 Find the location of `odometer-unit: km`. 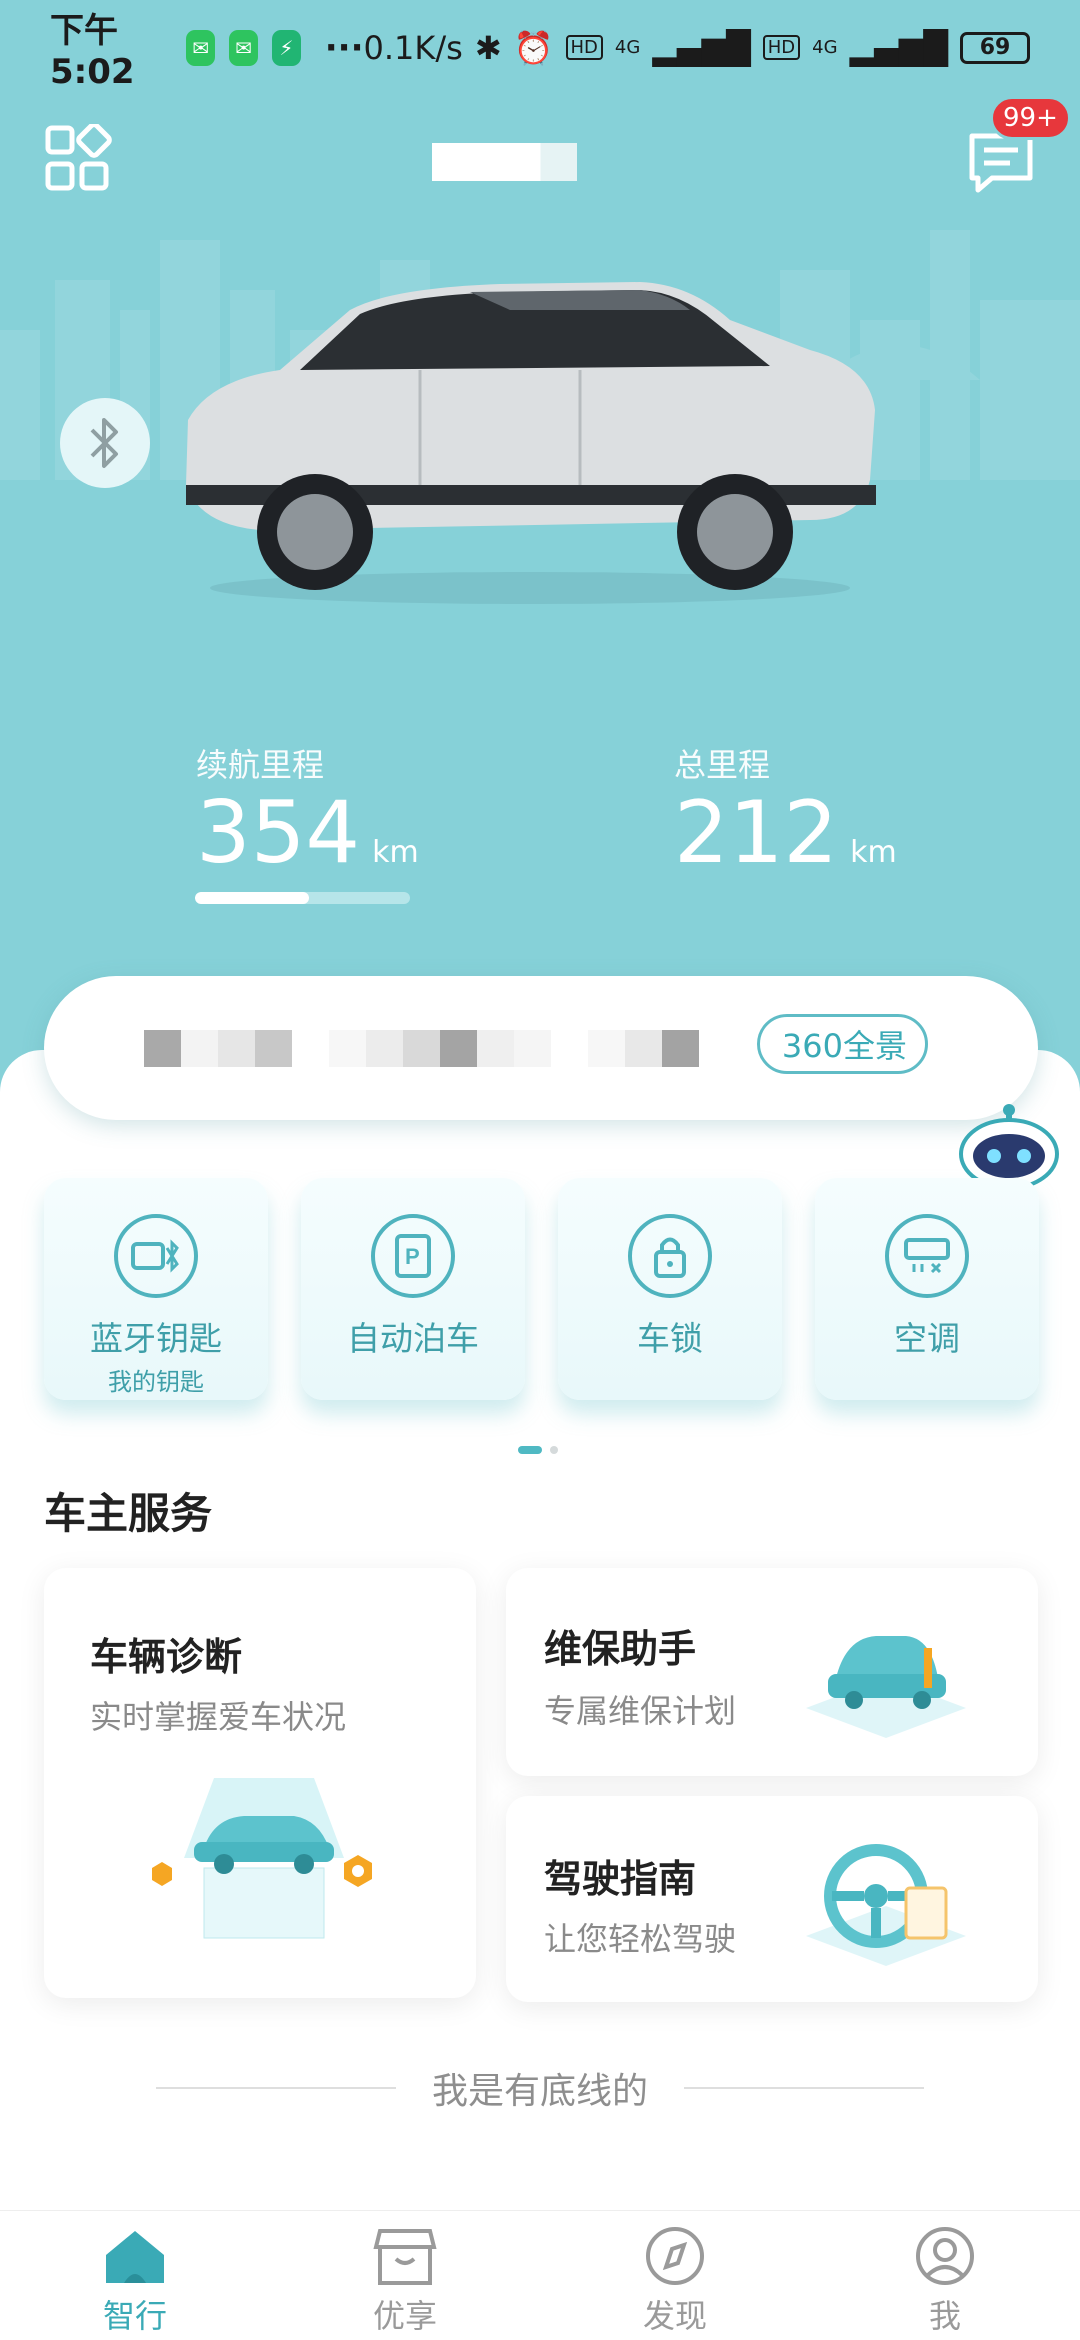

odometer-unit: km is located at coordinates (873, 852).